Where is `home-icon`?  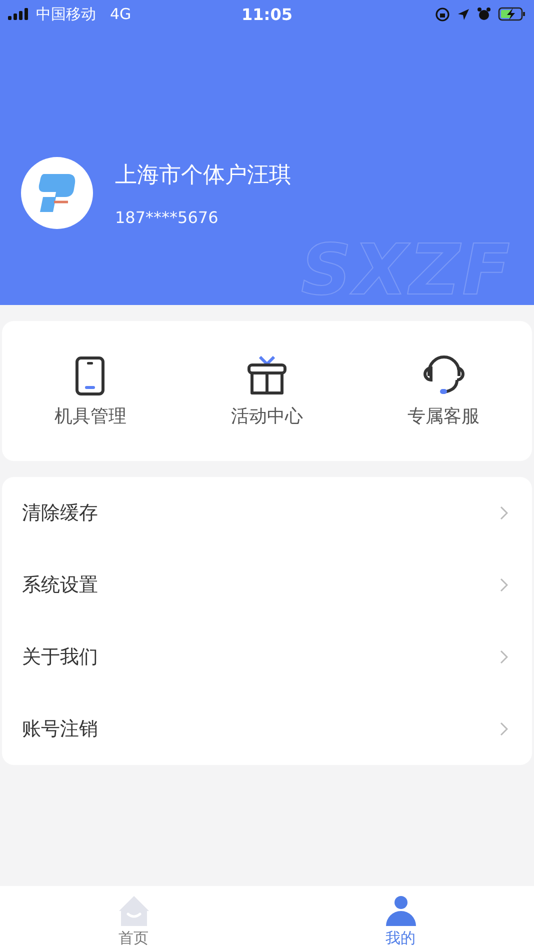 home-icon is located at coordinates (134, 911).